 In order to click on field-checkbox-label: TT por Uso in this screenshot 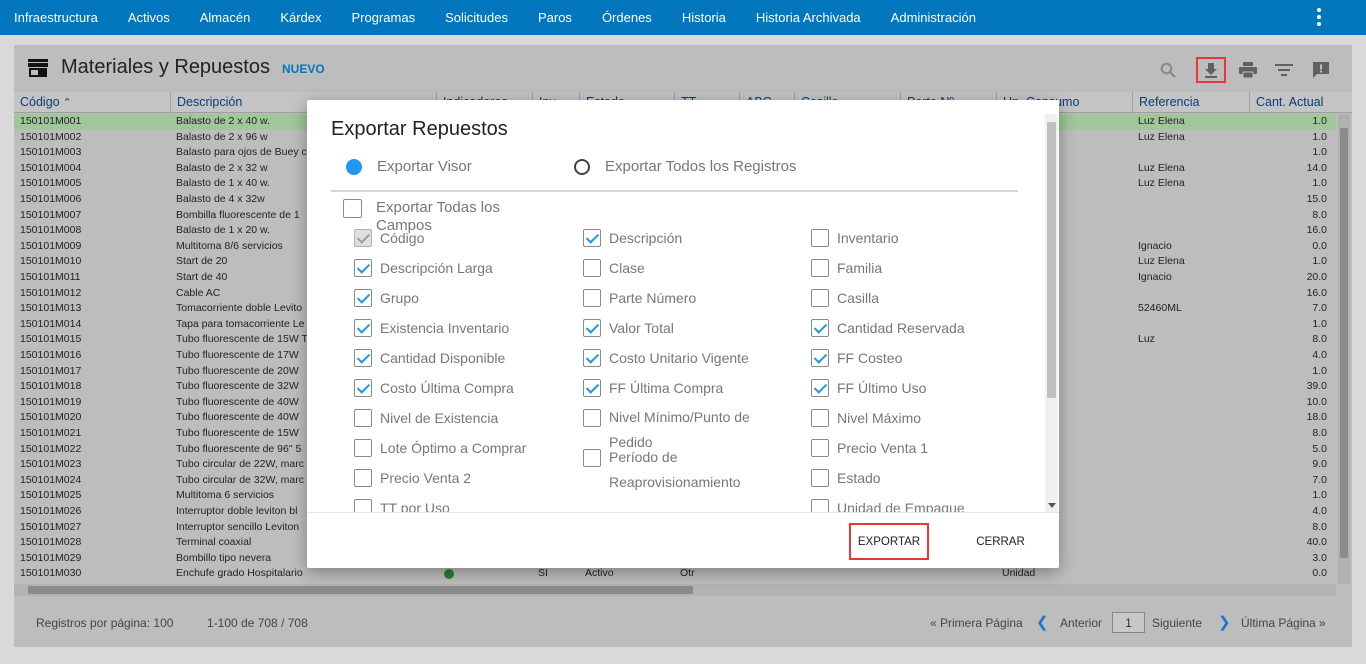, I will do `click(415, 506)`.